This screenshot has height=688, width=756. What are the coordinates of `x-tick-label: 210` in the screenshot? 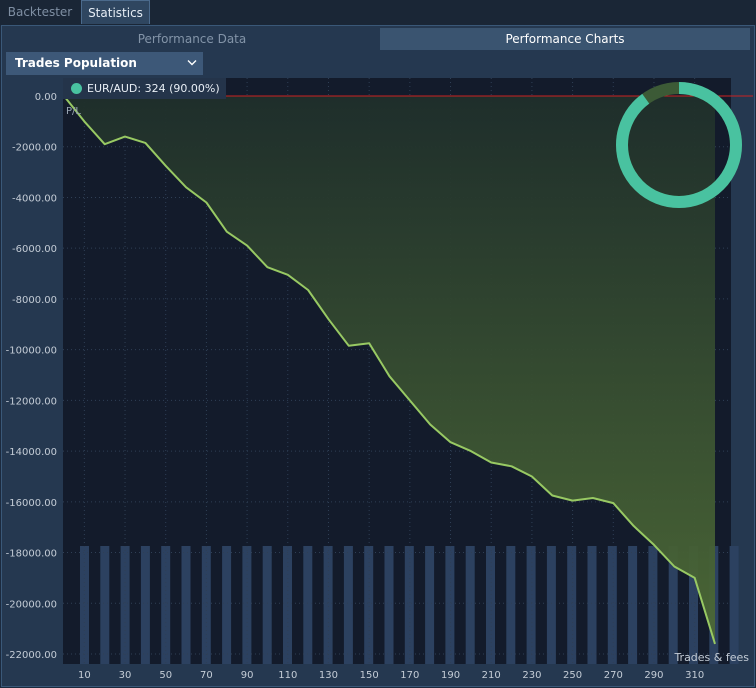 It's located at (491, 675).